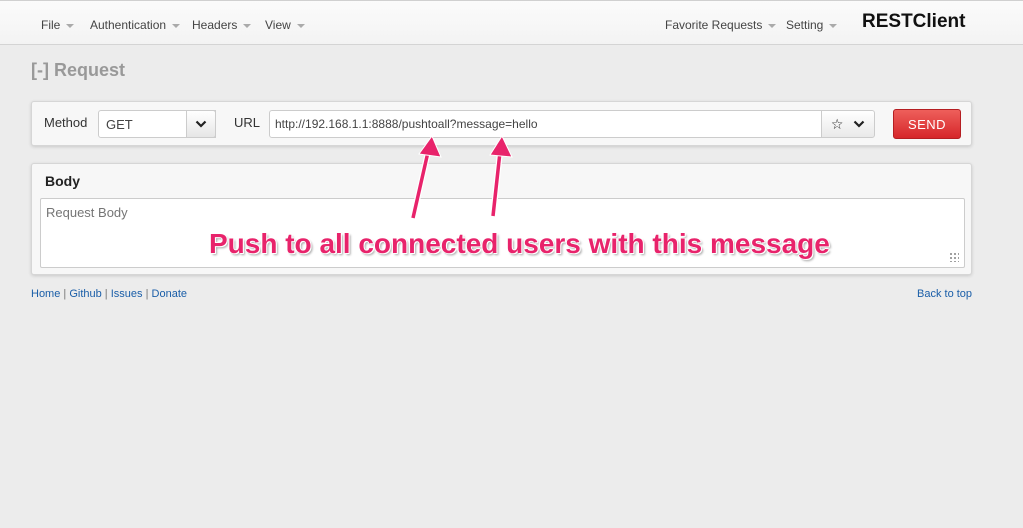 The height and width of the screenshot is (528, 1023). Describe the element at coordinates (714, 25) in the screenshot. I see `menu-favorite-requests-label: Favorite Requests` at that location.